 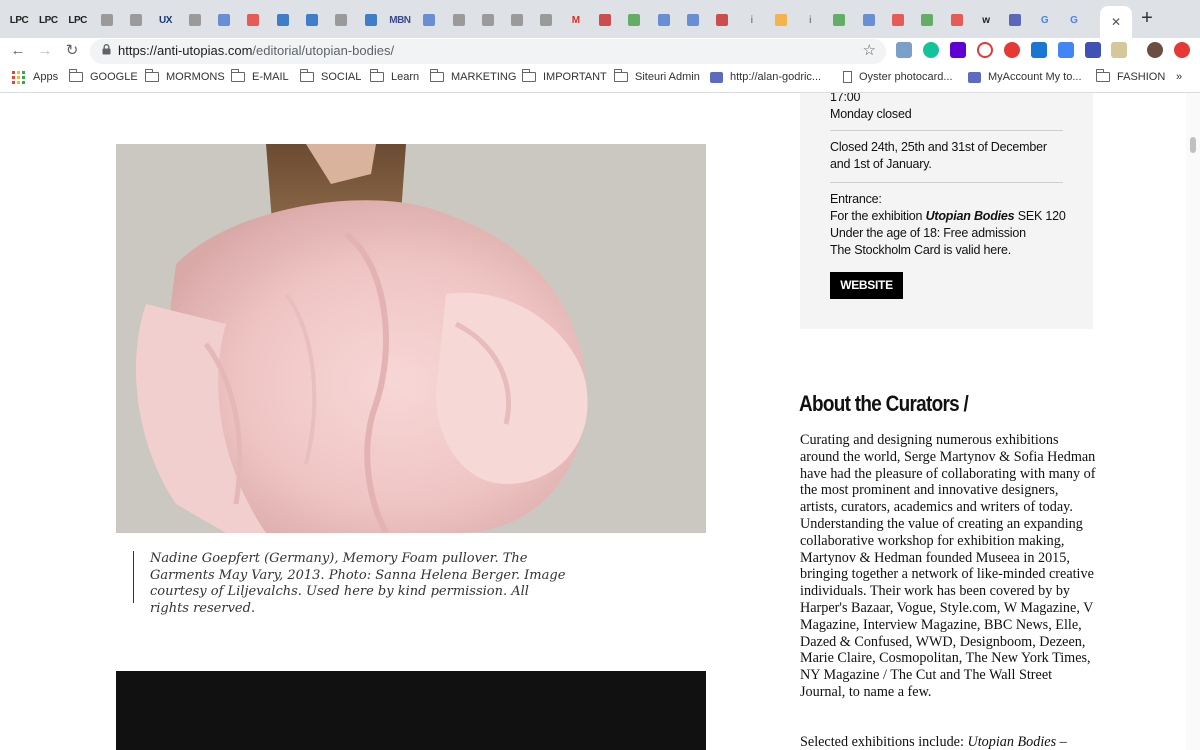 What do you see at coordinates (576, 20) in the screenshot?
I see `browser-tab: M` at bounding box center [576, 20].